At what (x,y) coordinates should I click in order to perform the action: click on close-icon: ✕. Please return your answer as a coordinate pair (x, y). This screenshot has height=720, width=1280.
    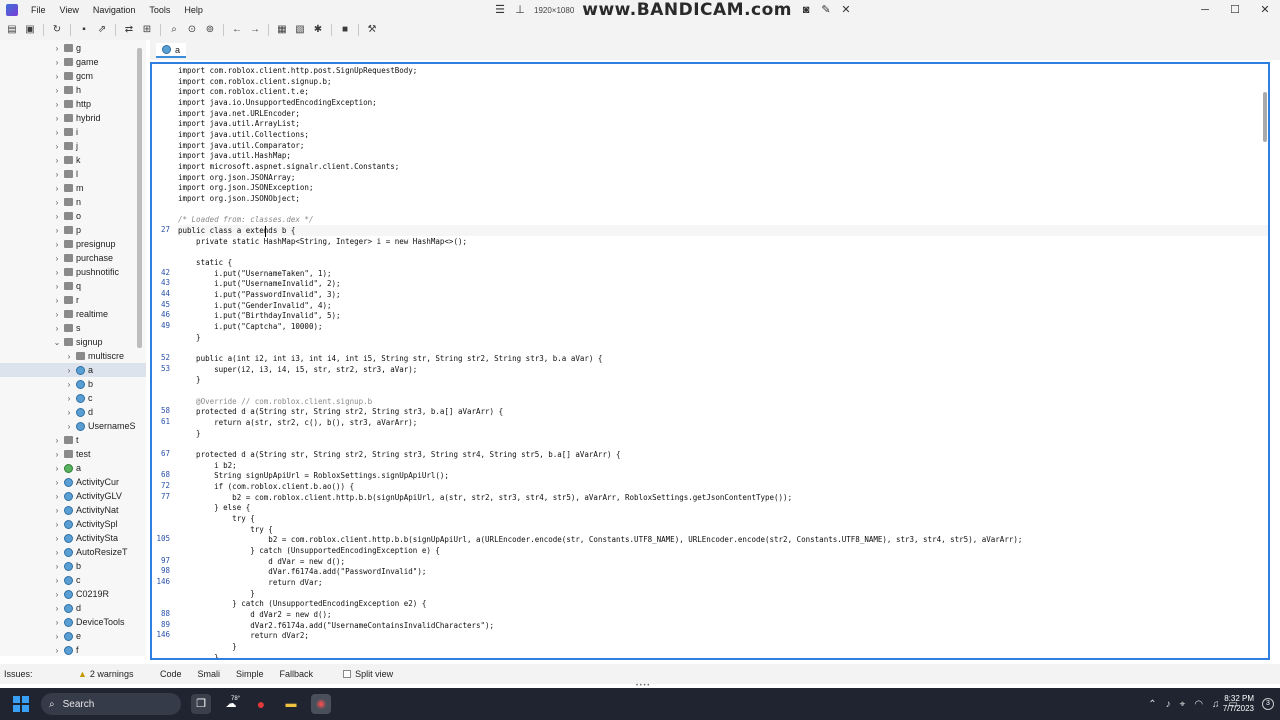
    Looking at the image, I should click on (846, 10).